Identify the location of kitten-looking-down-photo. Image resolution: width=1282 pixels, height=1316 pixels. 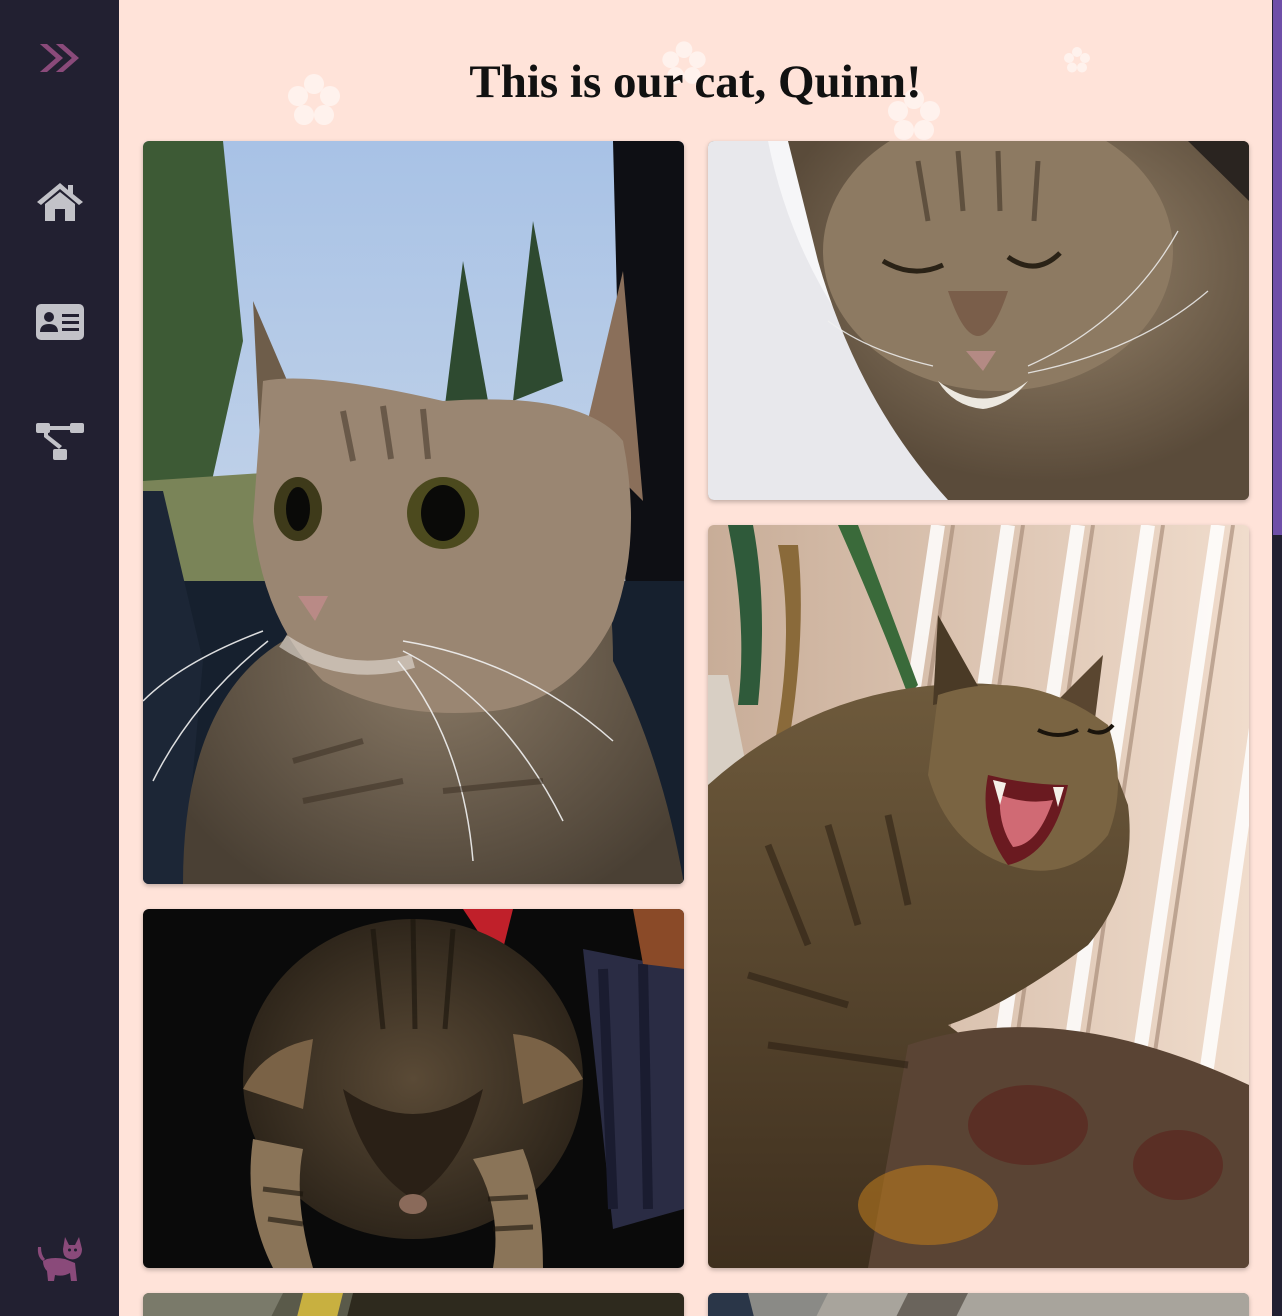
(413, 1088).